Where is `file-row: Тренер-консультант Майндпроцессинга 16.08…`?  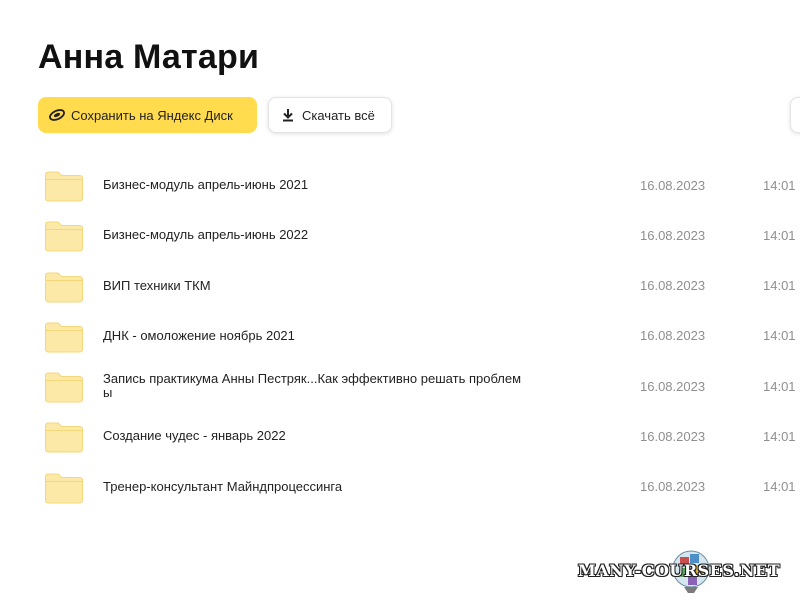 file-row: Тренер-консультант Майндпроцессинга 16.08… is located at coordinates (400, 487).